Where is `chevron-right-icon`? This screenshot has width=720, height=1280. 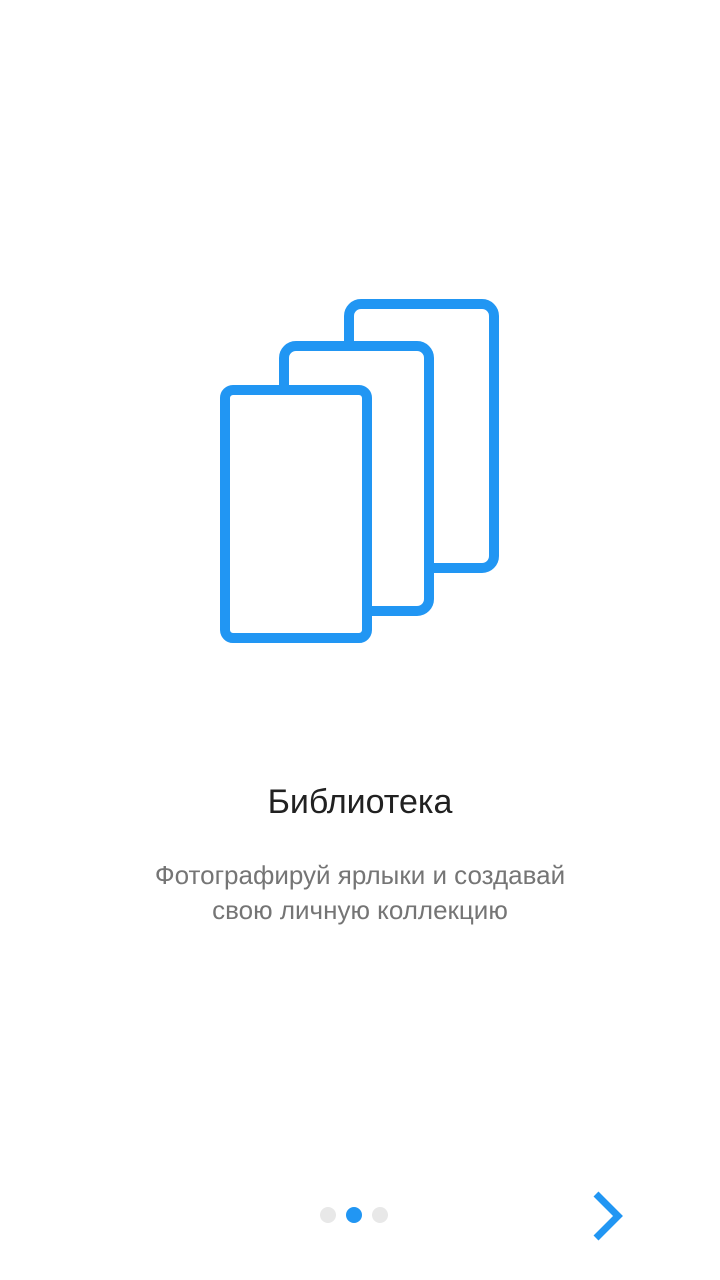
chevron-right-icon is located at coordinates (608, 1216).